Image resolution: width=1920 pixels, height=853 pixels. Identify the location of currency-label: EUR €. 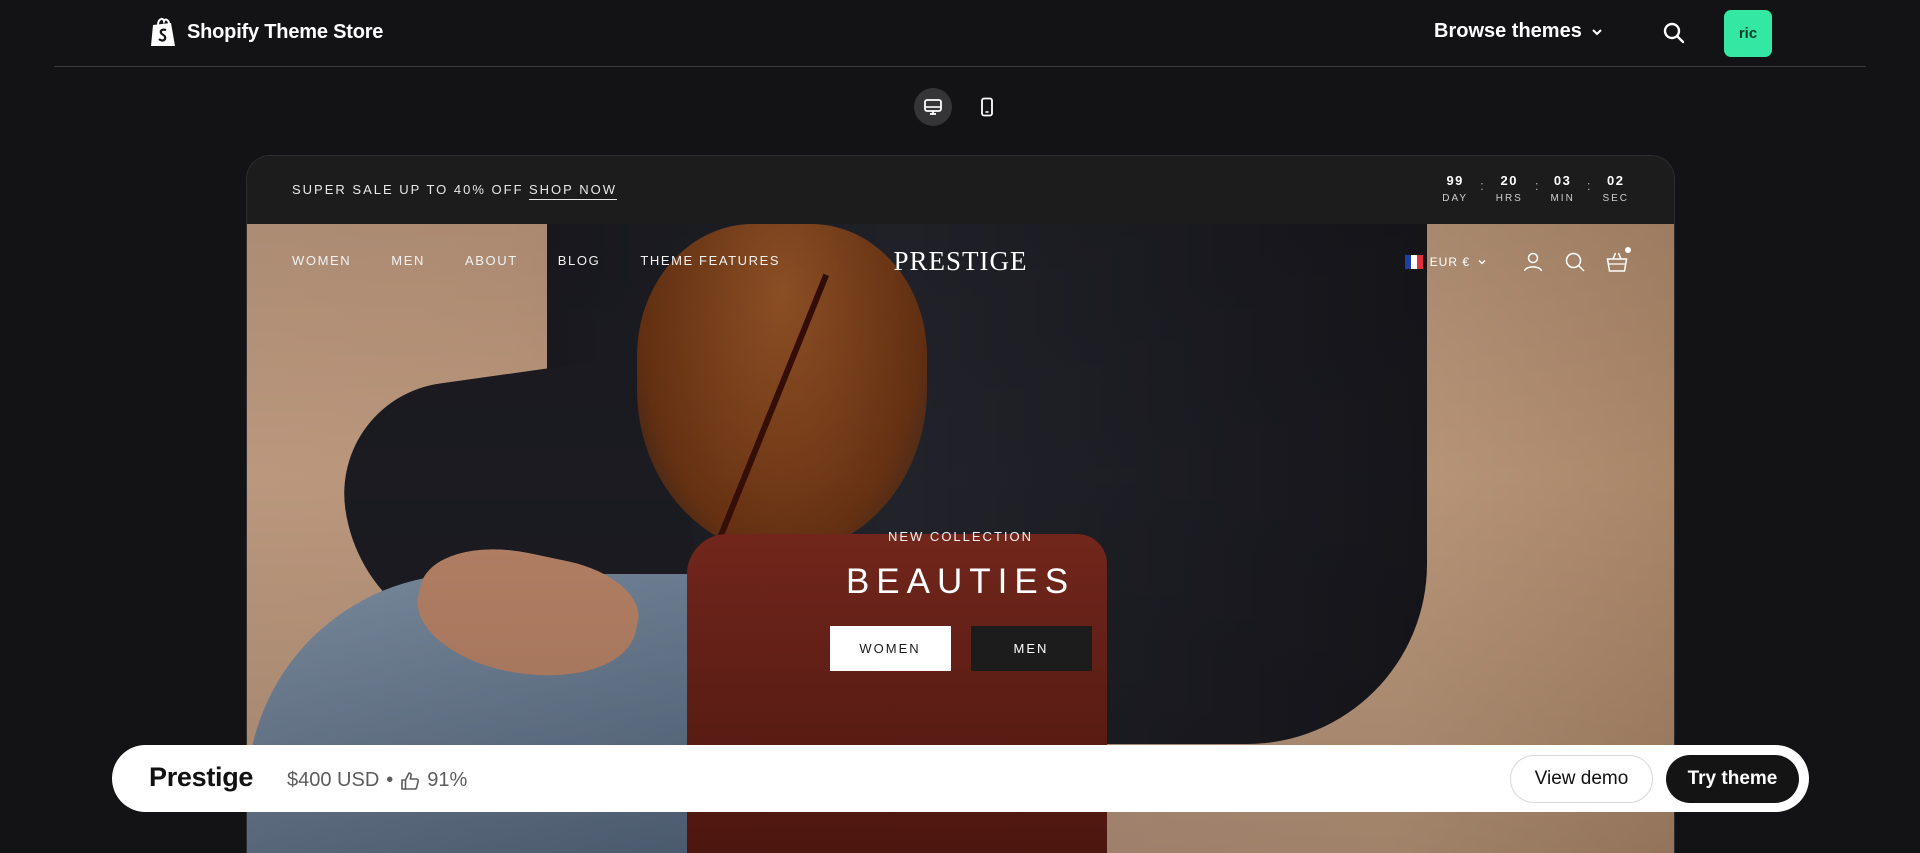
(1449, 262).